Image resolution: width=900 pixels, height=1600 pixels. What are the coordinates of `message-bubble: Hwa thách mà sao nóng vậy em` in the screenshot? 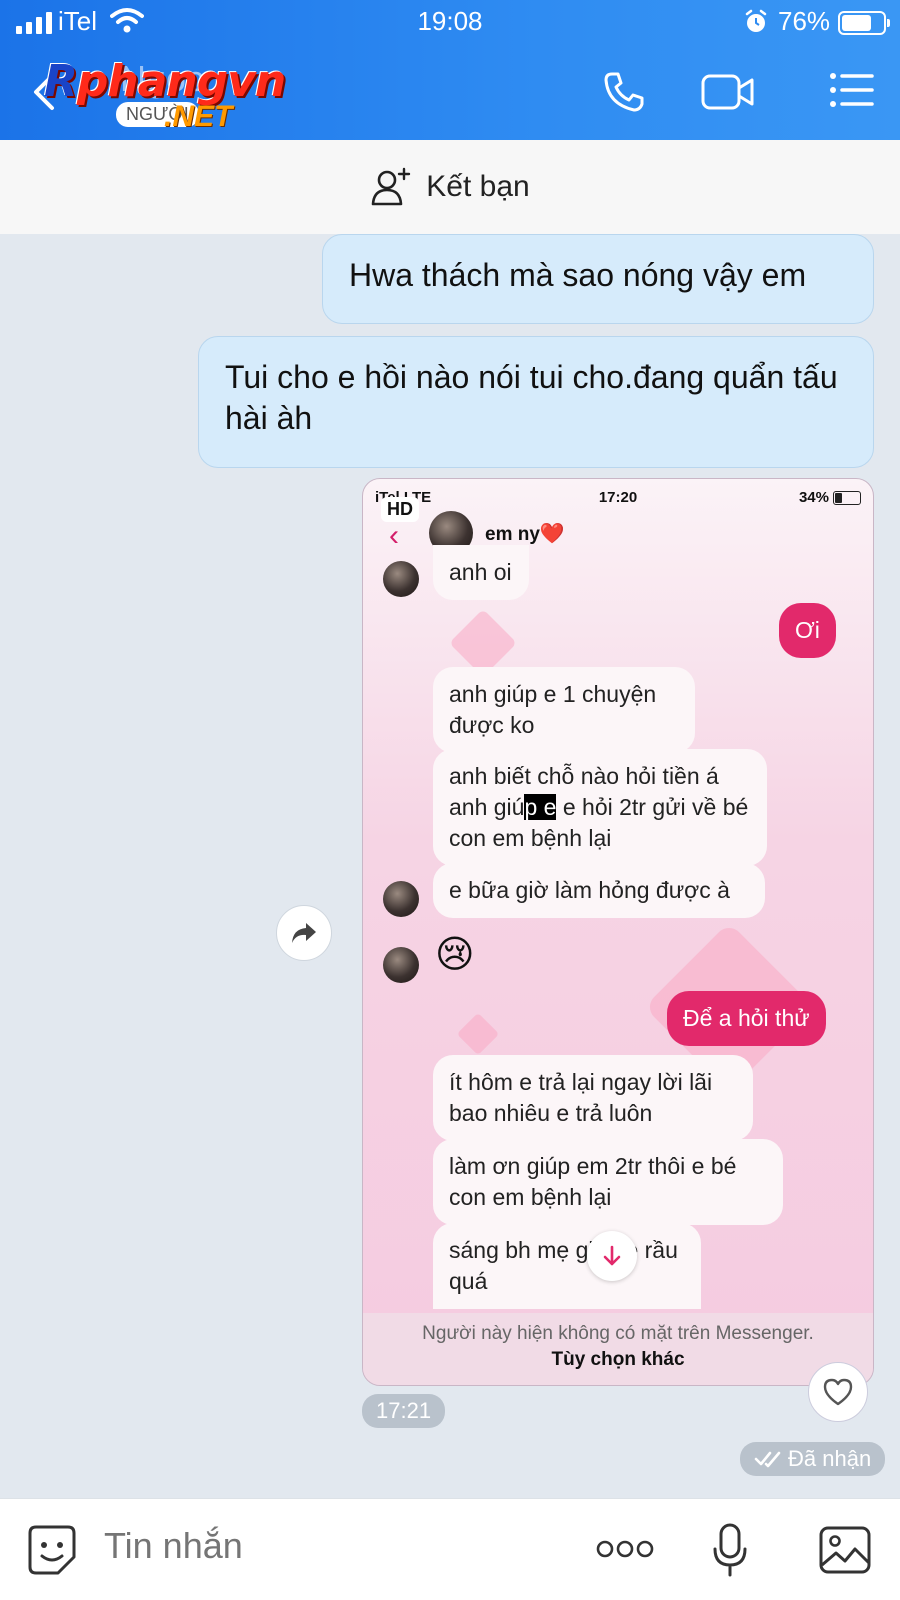 It's located at (598, 279).